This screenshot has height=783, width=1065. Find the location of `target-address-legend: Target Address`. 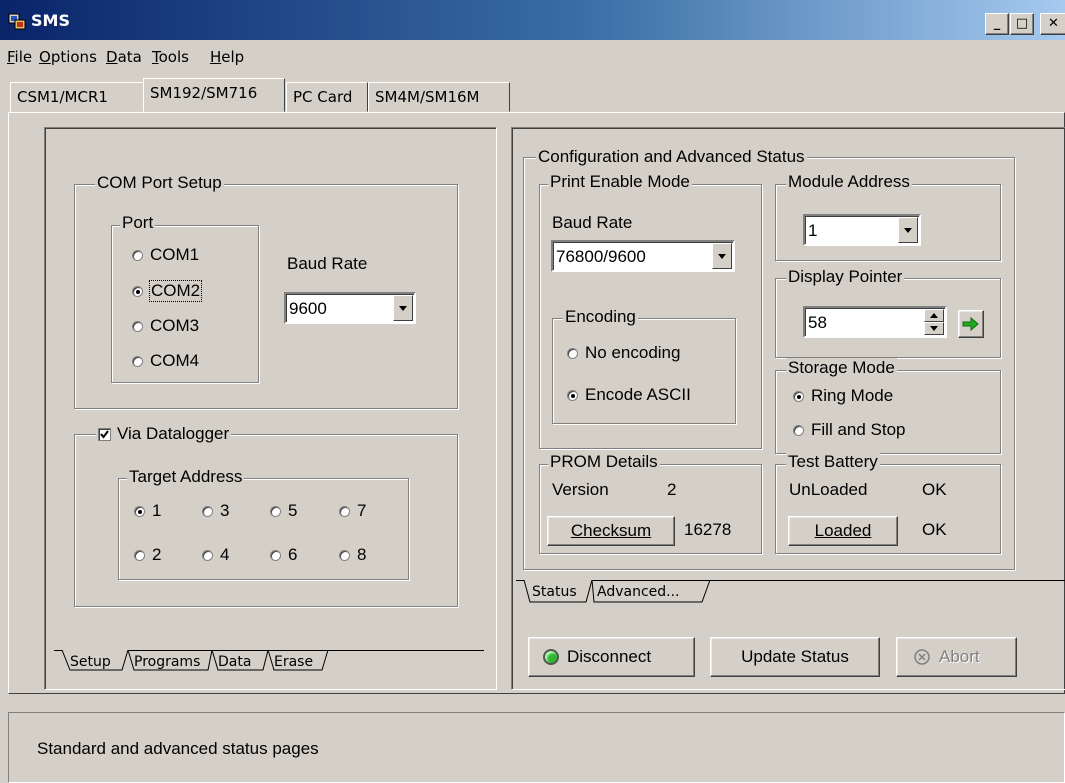

target-address-legend: Target Address is located at coordinates (186, 477).